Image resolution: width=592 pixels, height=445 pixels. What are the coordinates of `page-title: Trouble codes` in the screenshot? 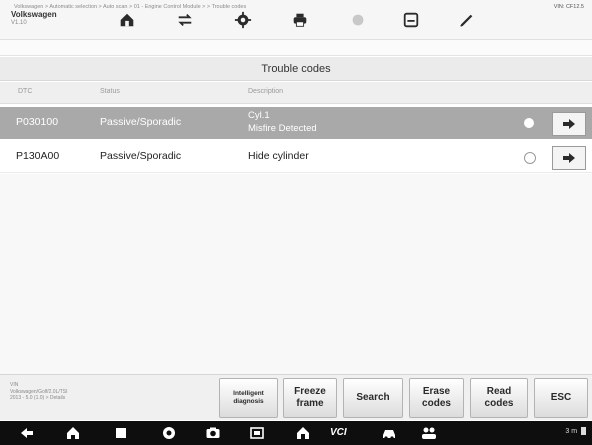 It's located at (296, 69).